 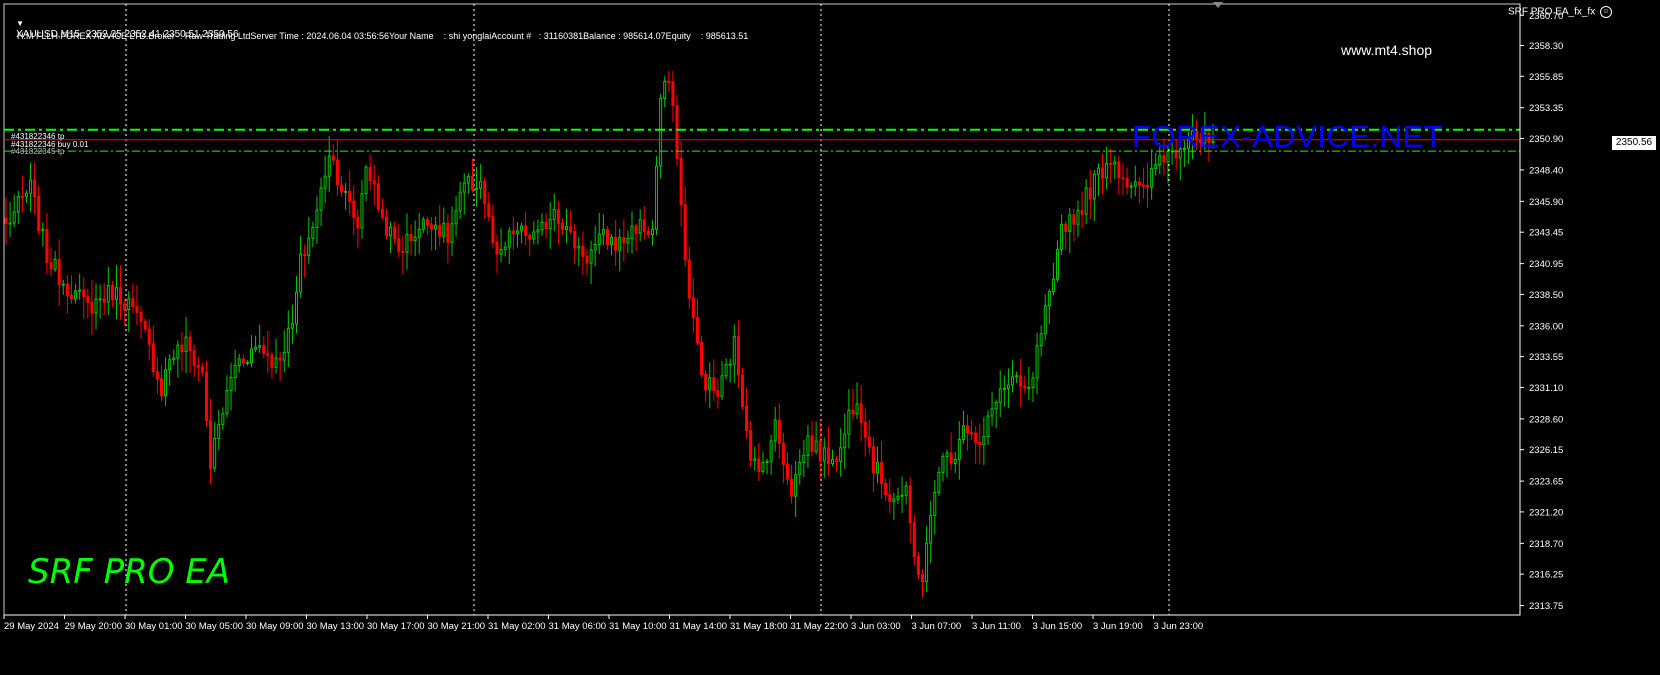 I want to click on expert-advisor-label: SRF PRO EA_fx_fx ☺, so click(x=1560, y=12).